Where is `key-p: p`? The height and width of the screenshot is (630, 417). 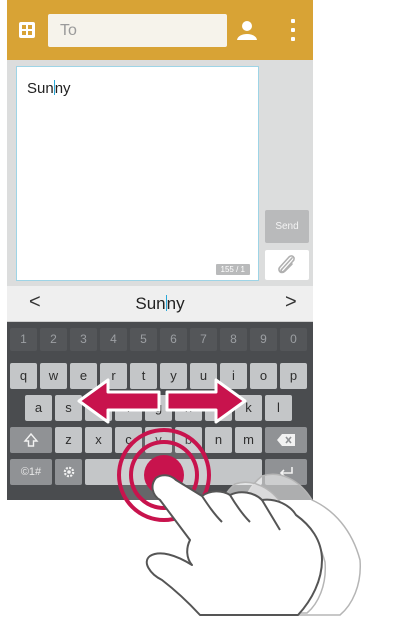 key-p: p is located at coordinates (293, 376).